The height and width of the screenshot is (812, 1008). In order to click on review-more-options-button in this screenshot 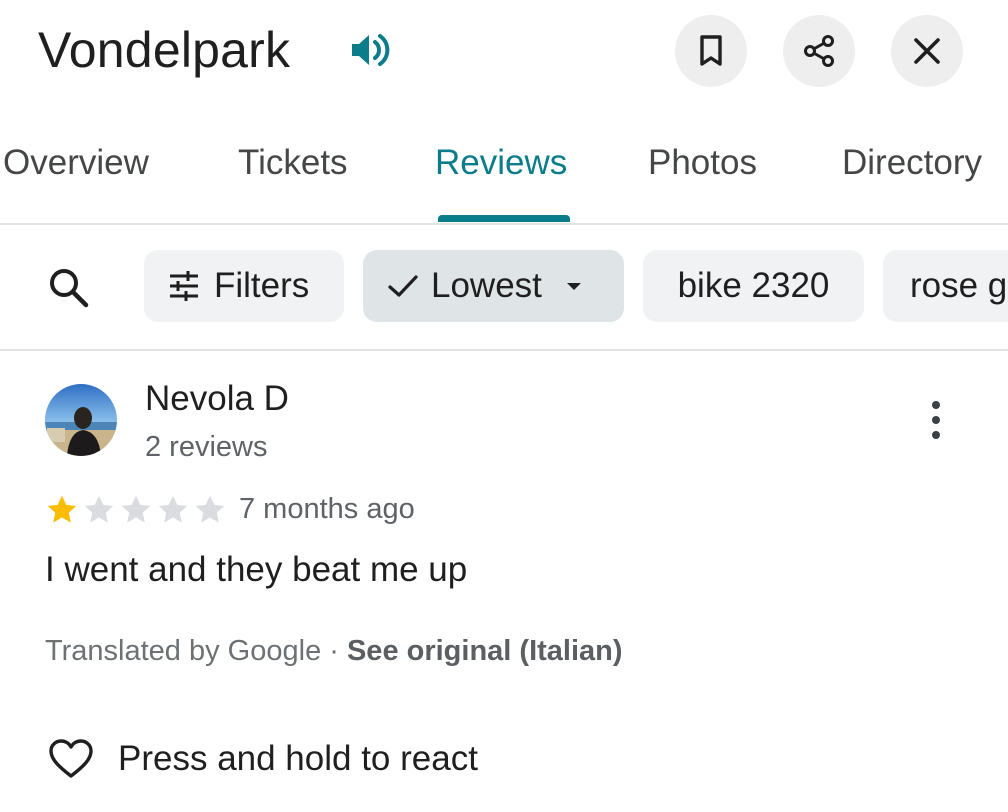, I will do `click(936, 420)`.